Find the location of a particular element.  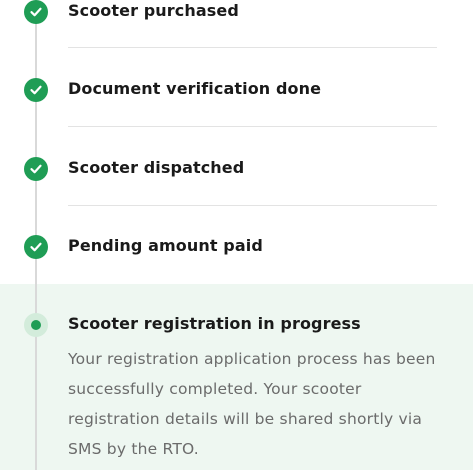

step-label: Scooter registration in progress is located at coordinates (214, 323).